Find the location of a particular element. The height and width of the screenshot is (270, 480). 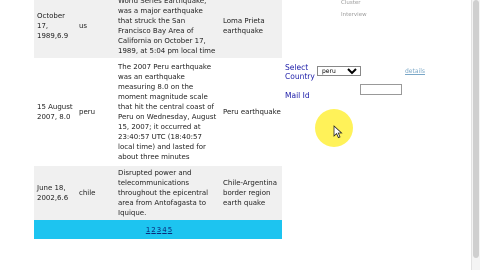

country-cell: chile is located at coordinates (95, 193).